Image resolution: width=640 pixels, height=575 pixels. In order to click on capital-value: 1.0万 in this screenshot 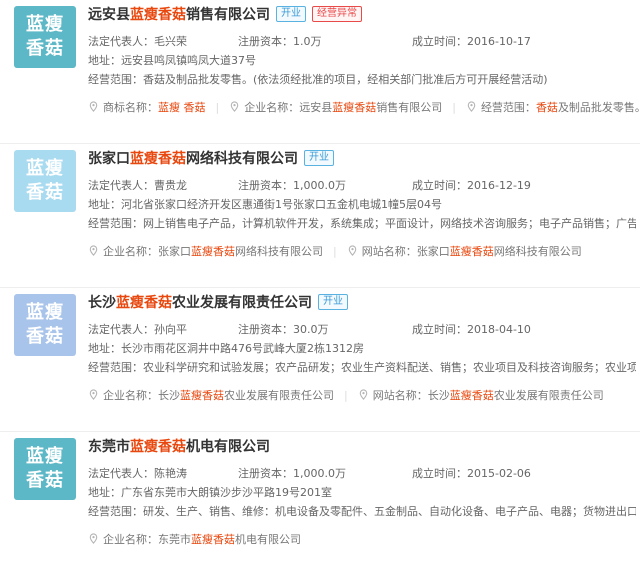, I will do `click(307, 41)`.